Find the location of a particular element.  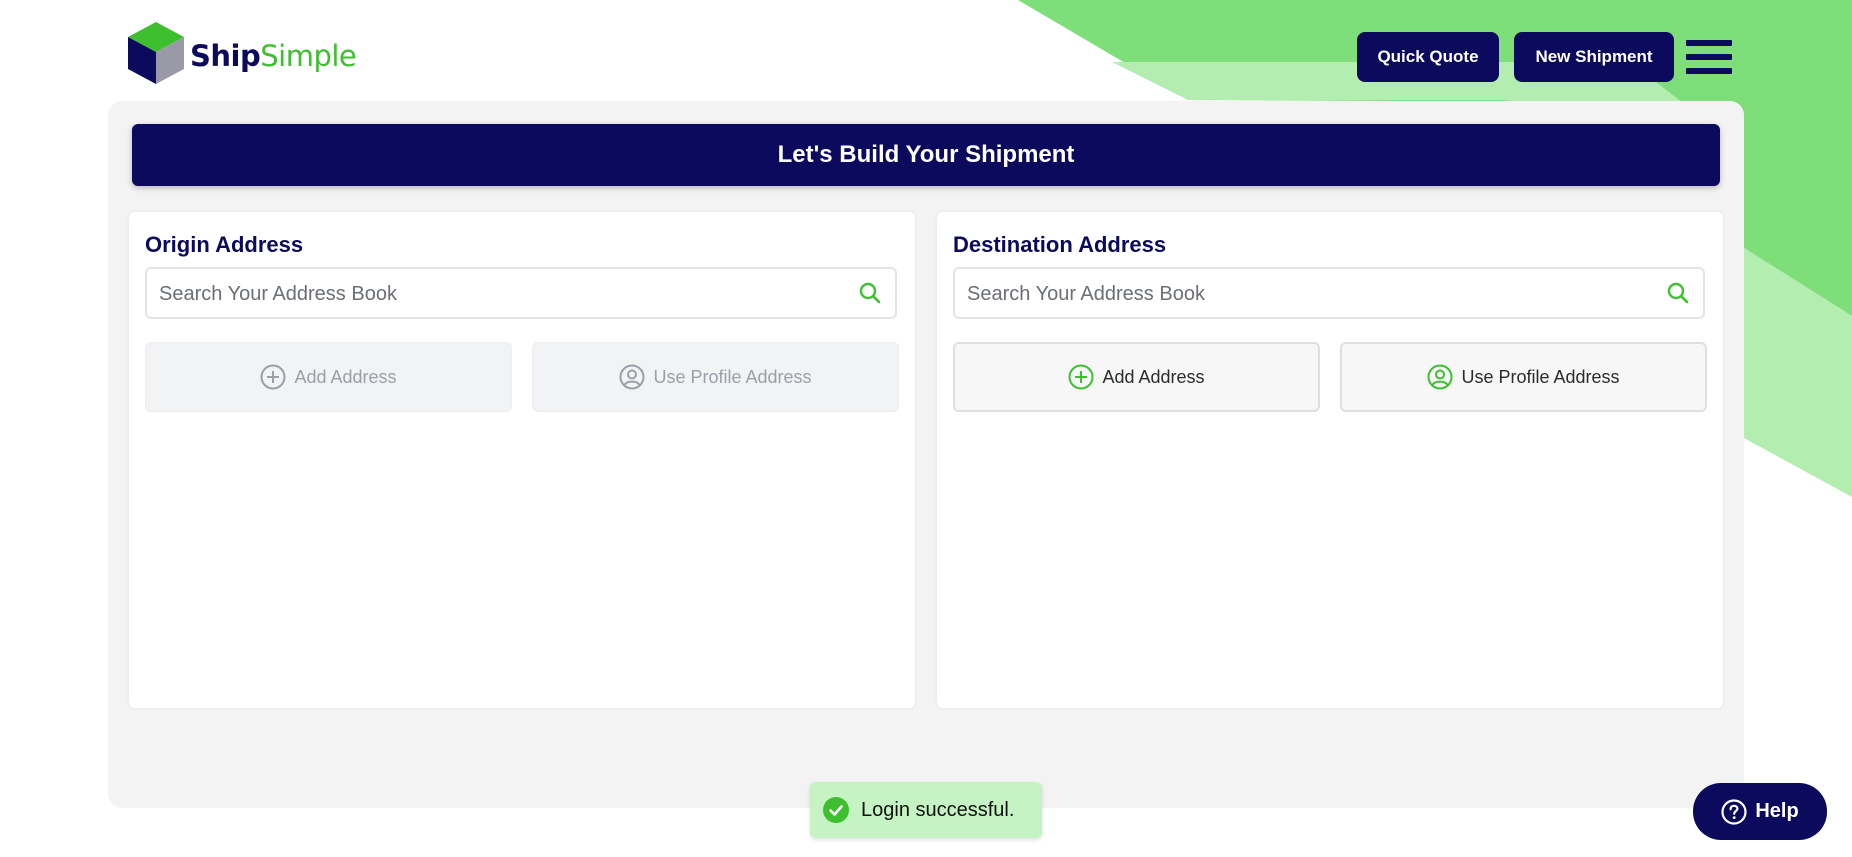

question-circle-icon is located at coordinates (1734, 811).